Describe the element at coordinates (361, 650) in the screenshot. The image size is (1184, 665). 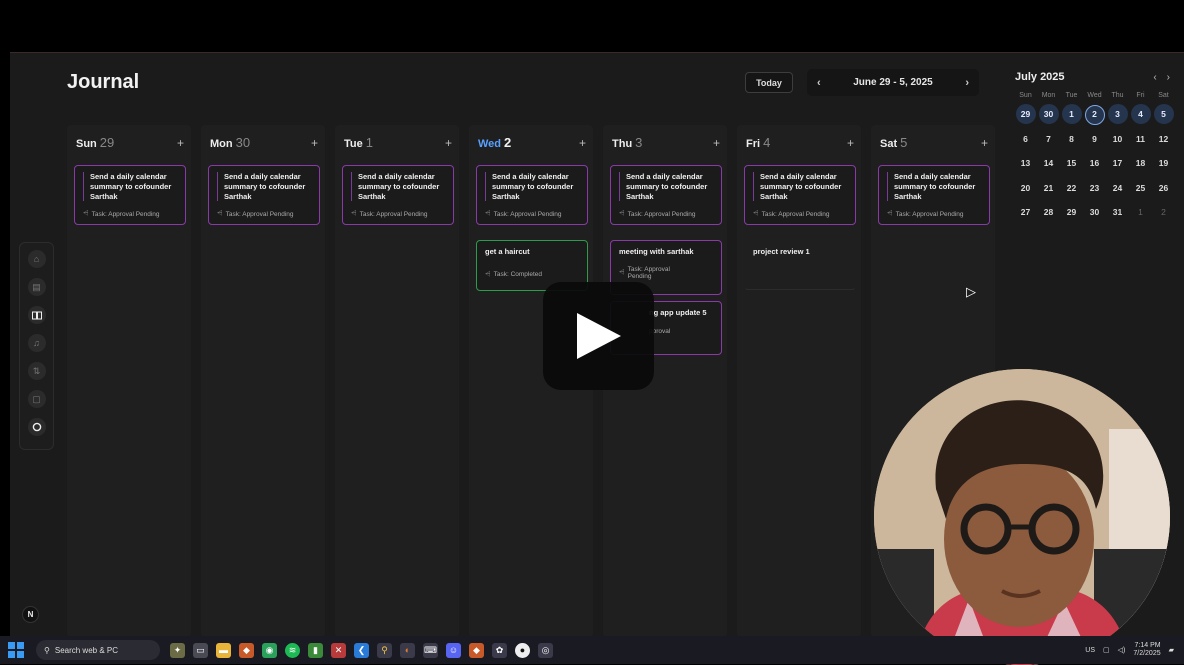
I see `vscode-icon: ❮` at that location.